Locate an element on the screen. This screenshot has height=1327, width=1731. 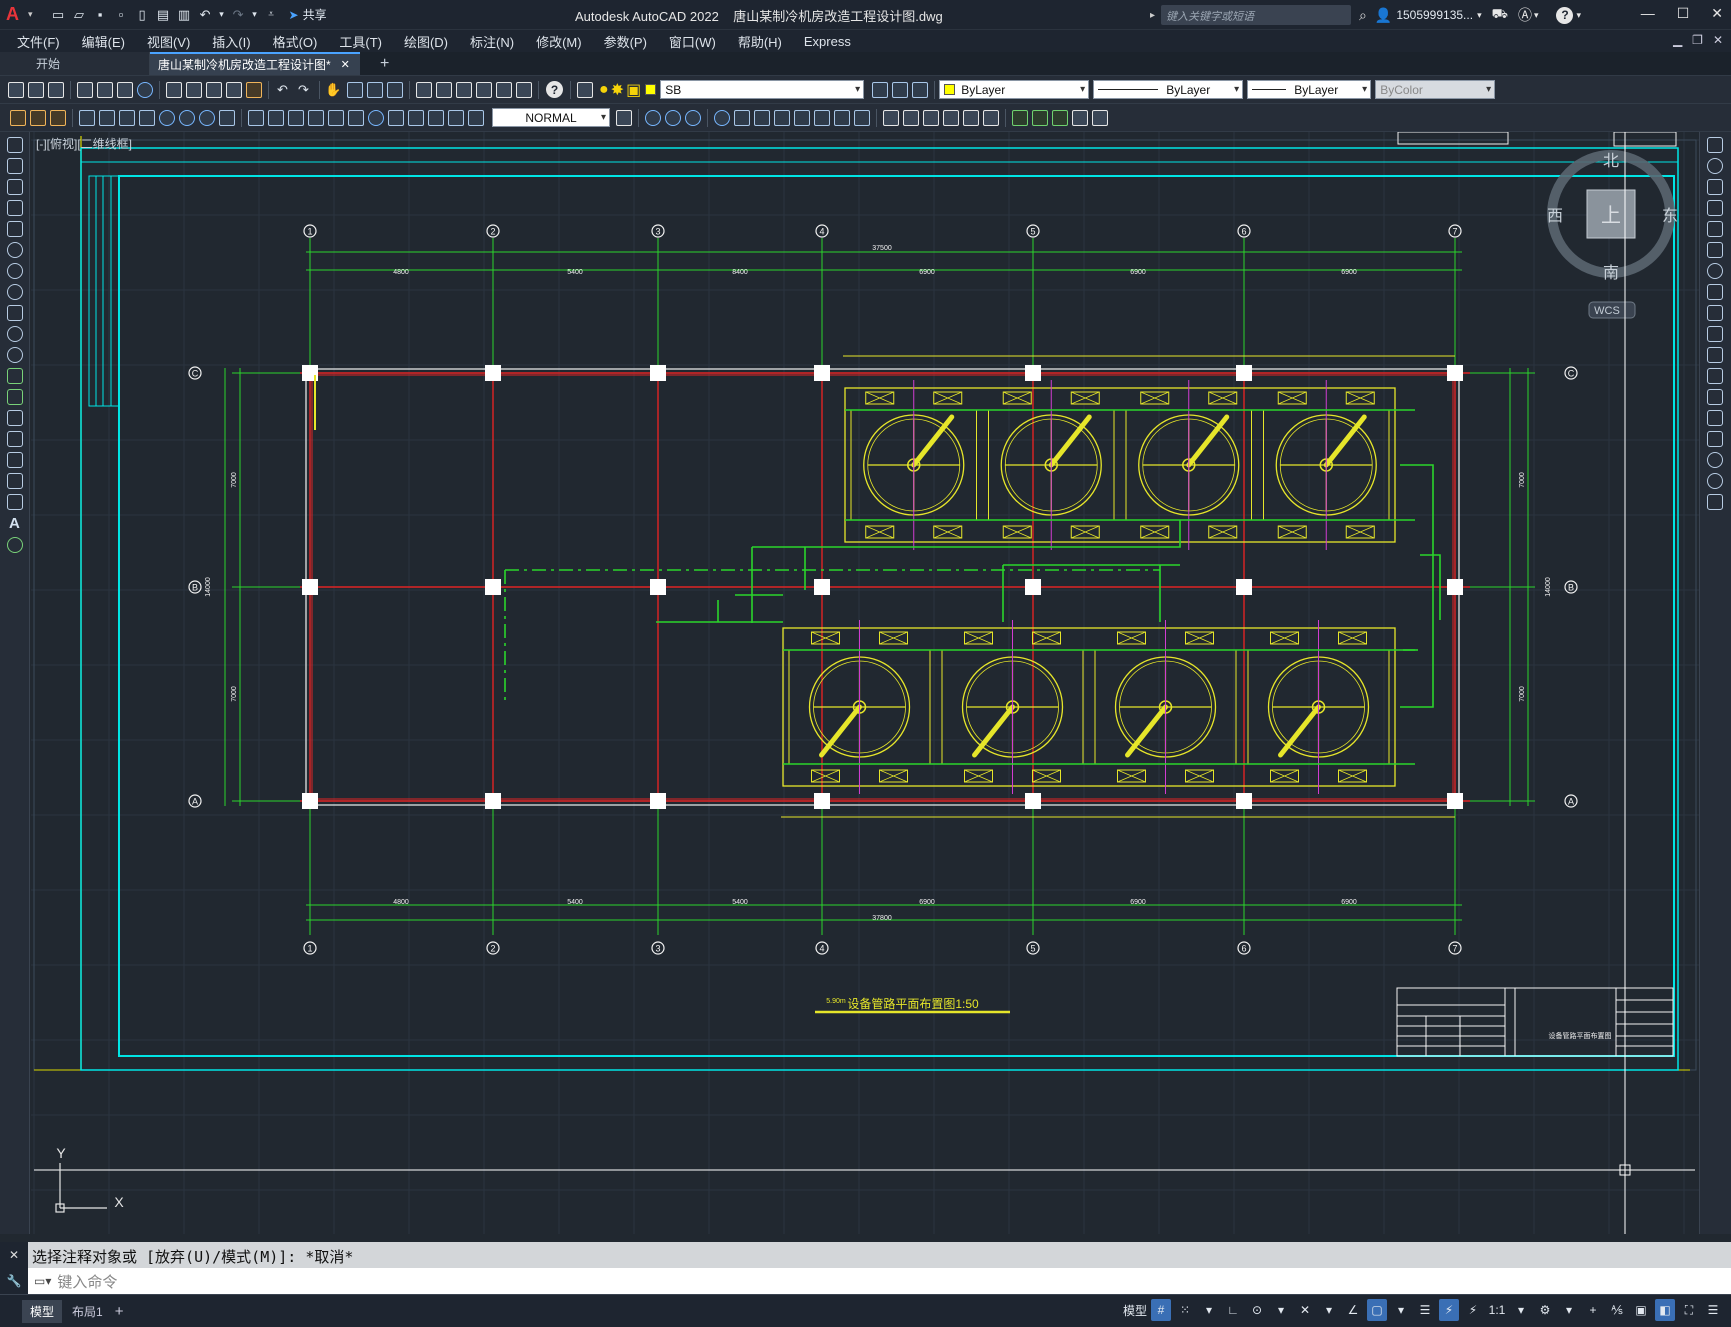
continue-dimension-icon is located at coordinates (296, 117).